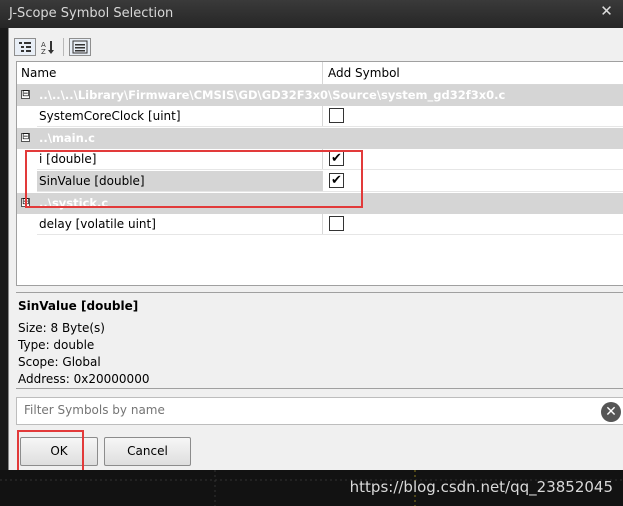  I want to click on toolbar-separator, so click(63, 47).